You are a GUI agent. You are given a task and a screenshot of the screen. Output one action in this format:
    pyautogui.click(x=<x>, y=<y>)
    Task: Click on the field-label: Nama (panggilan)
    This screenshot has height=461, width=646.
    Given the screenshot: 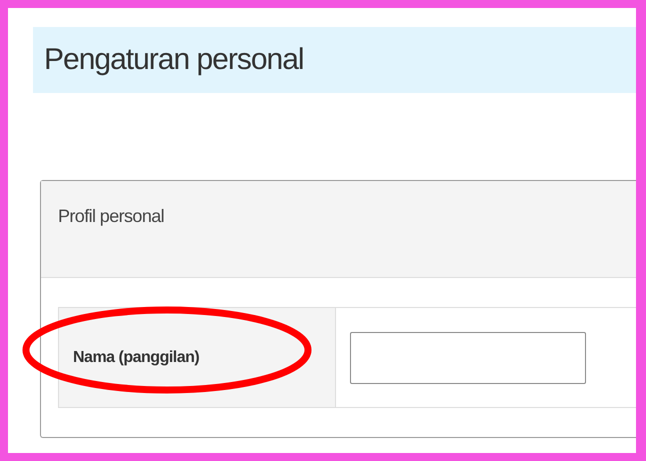 What is the action you would take?
    pyautogui.click(x=136, y=358)
    